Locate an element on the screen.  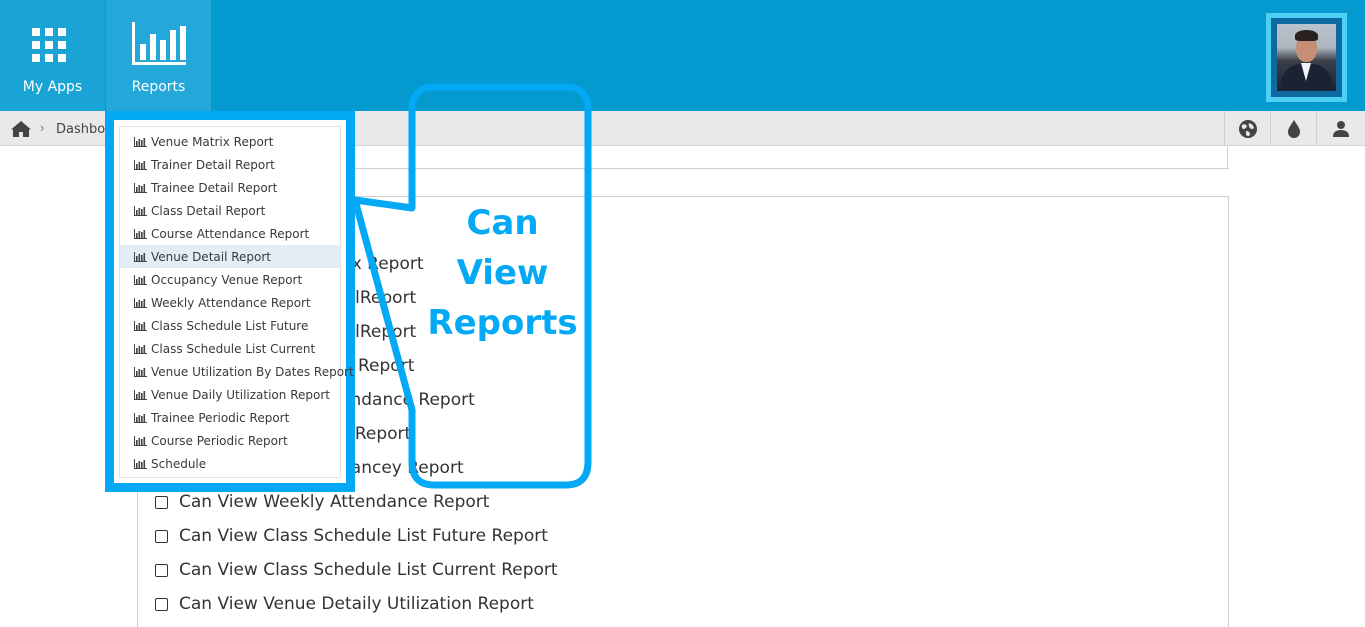
dropdown-item: Trainee Periodic Report is located at coordinates (230, 417).